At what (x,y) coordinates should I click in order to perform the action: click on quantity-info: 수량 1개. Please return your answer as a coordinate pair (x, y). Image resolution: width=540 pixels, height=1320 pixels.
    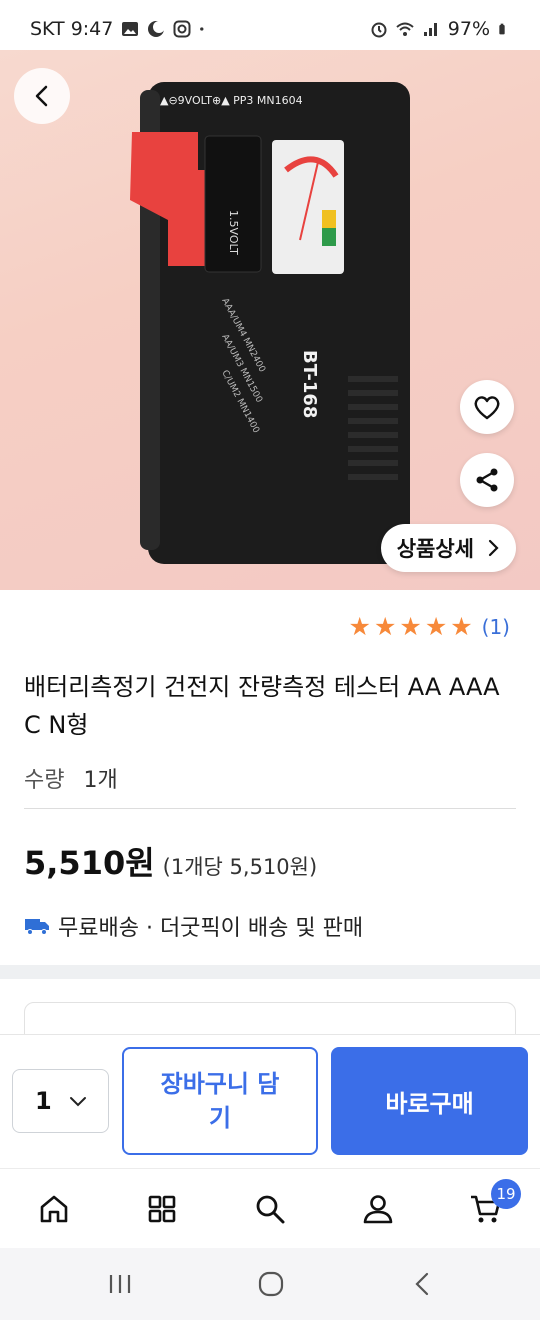
    Looking at the image, I should click on (71, 778).